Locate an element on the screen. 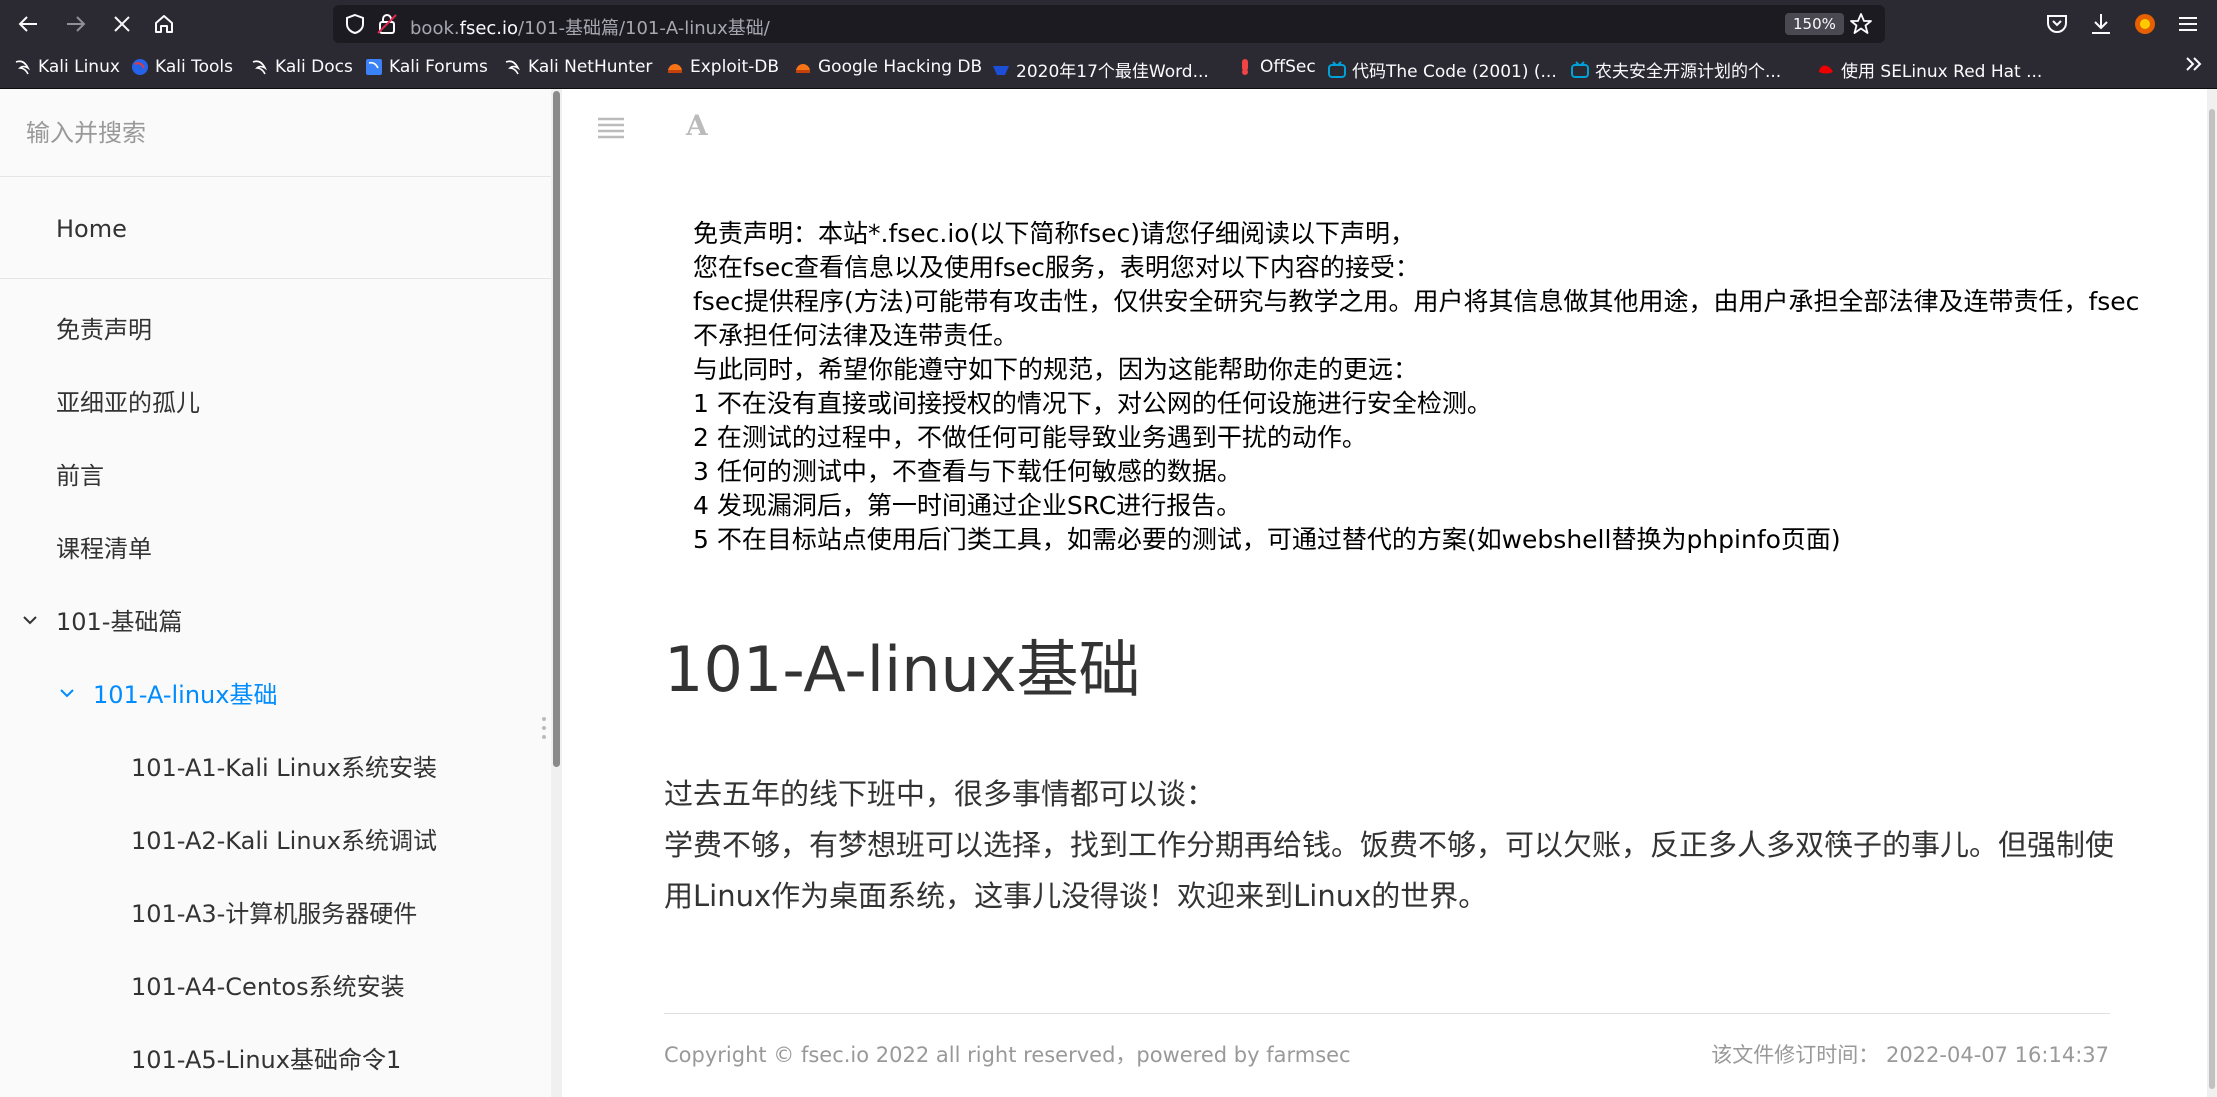 This screenshot has height=1097, width=2217. sidebar-divider is located at coordinates (275, 278).